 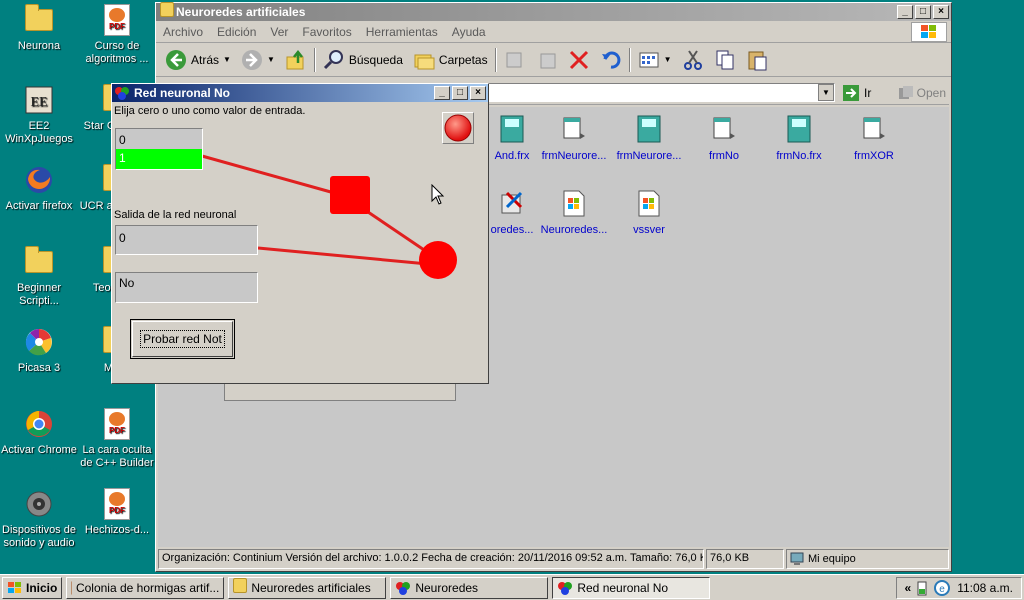 What do you see at coordinates (403, 588) in the screenshot?
I see `app-icon` at bounding box center [403, 588].